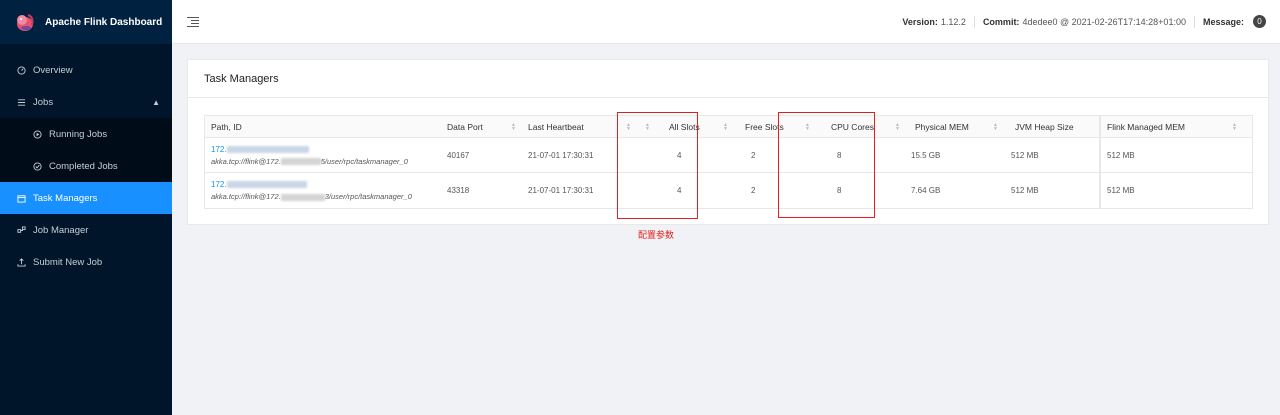  I want to click on physical-mem-cell: 15.5 GB, so click(926, 155).